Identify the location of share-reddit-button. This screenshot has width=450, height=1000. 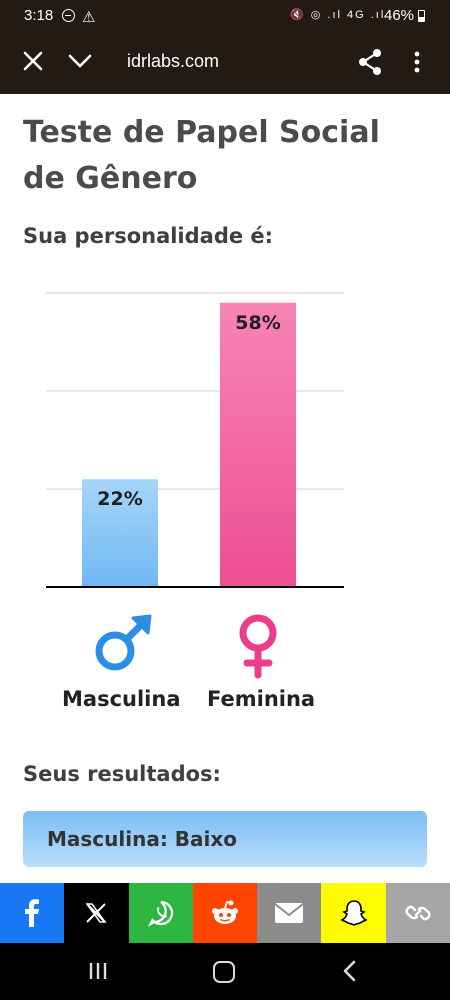
(225, 913).